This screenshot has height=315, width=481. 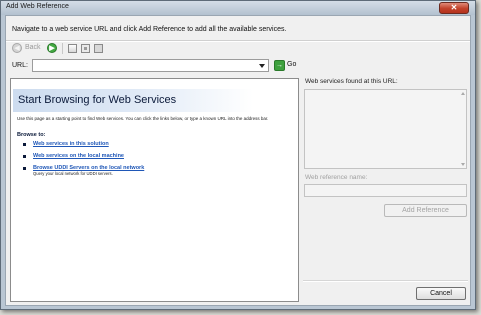 What do you see at coordinates (97, 100) in the screenshot?
I see `browser-title: Start Browsing for Web Services` at bounding box center [97, 100].